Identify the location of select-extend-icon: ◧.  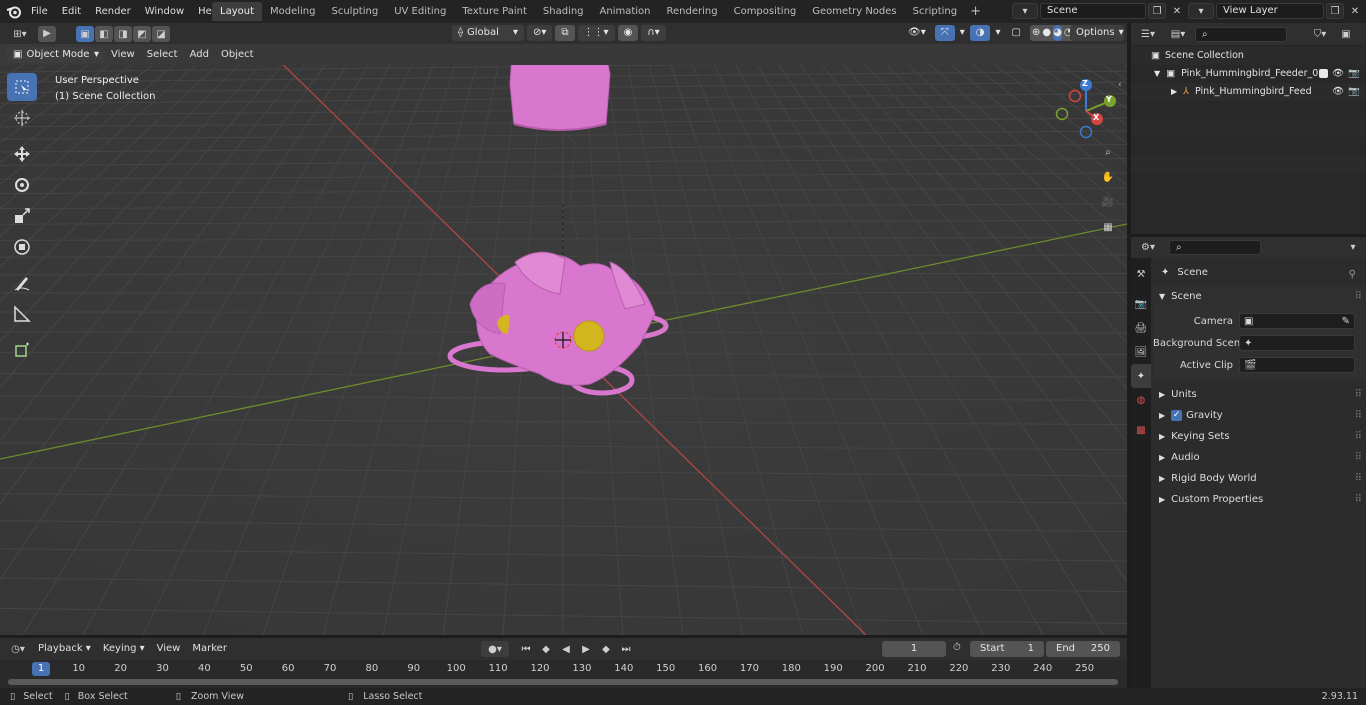
(104, 34).